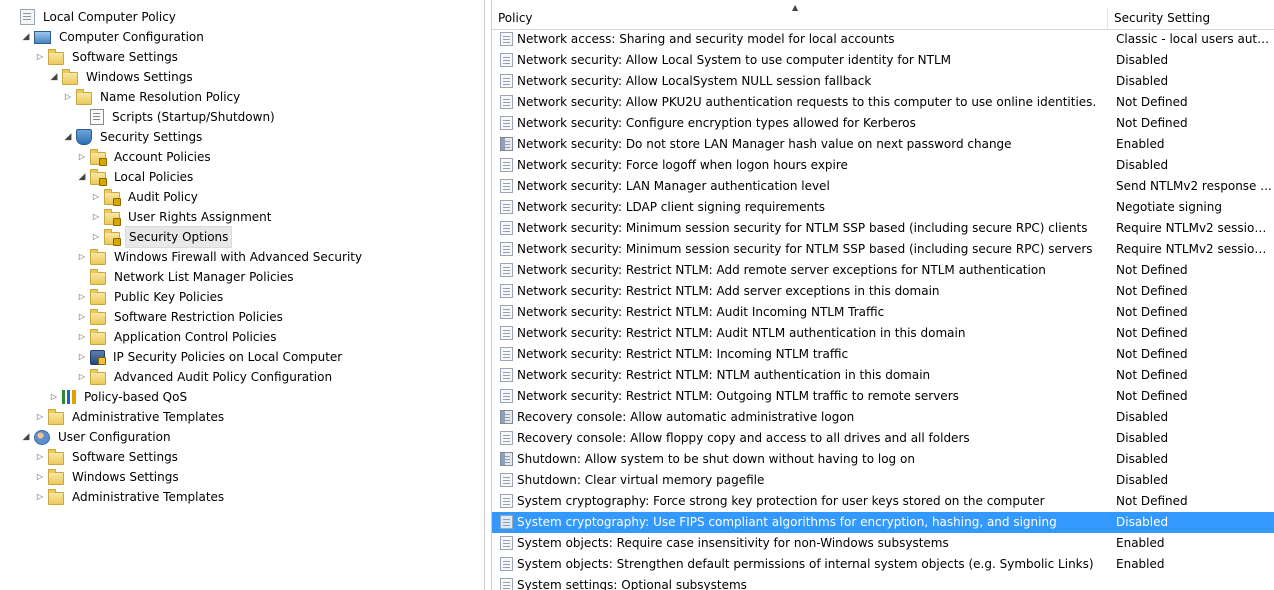  I want to click on tree-node: ▷ User Rights Assignment, so click(182, 217).